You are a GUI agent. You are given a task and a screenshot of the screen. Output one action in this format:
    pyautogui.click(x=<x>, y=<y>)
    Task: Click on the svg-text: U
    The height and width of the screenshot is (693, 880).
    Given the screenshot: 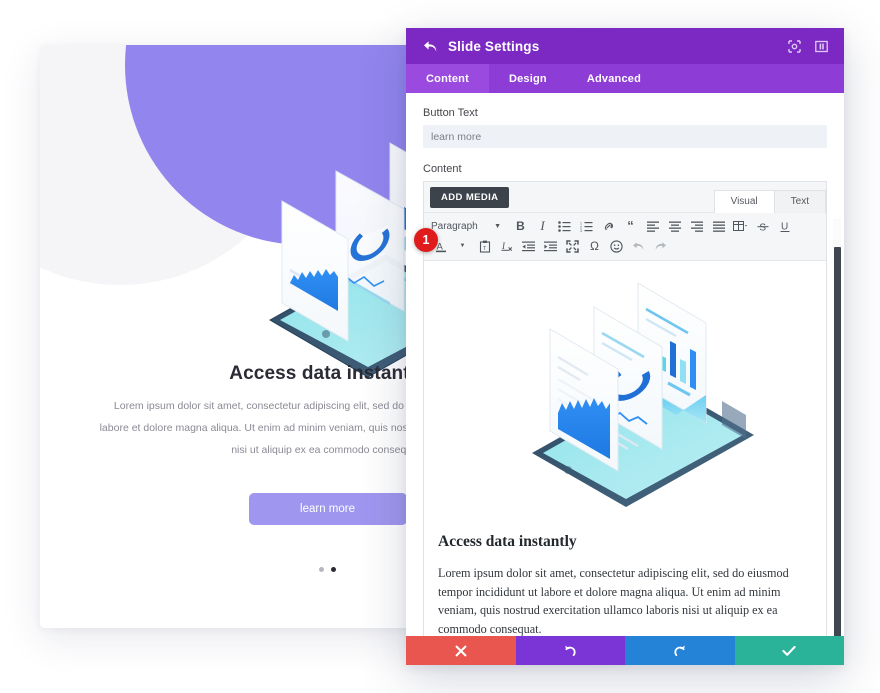 What is the action you would take?
    pyautogui.click(x=784, y=226)
    